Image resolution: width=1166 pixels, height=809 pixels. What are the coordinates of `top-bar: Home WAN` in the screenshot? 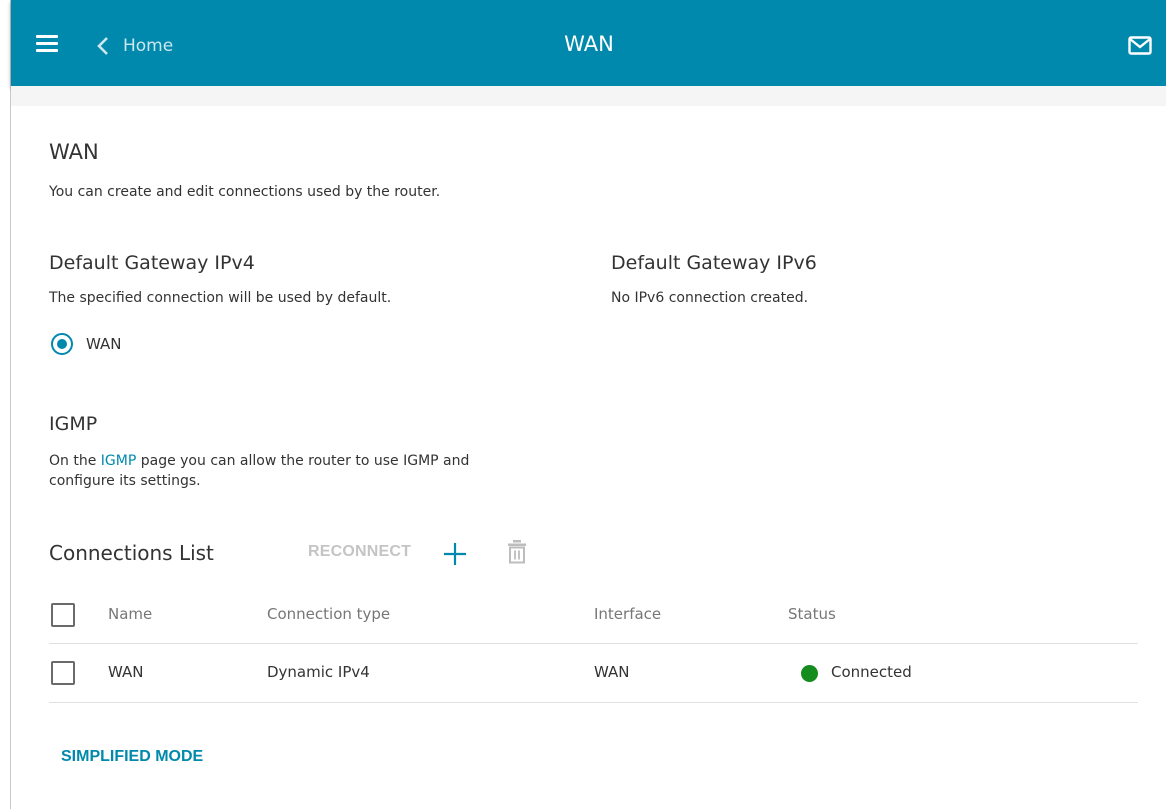 It's located at (588, 43).